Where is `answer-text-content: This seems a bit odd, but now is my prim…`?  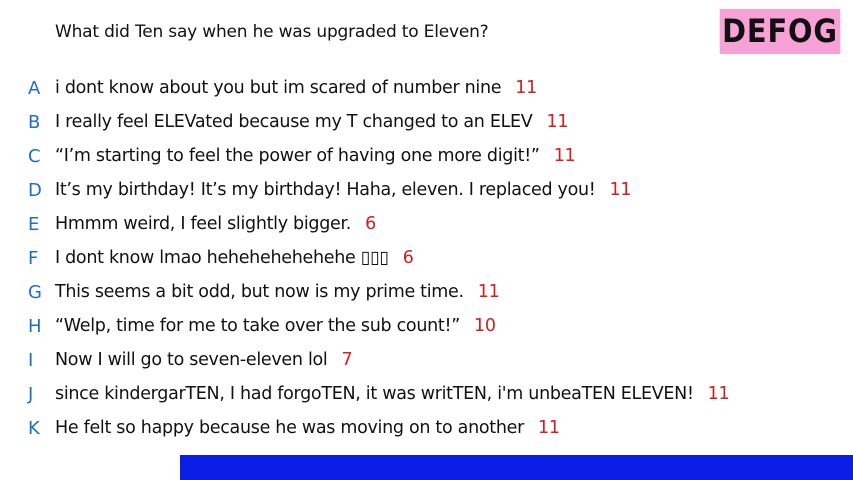
answer-text-content: This seems a bit odd, but now is my prim… is located at coordinates (259, 292).